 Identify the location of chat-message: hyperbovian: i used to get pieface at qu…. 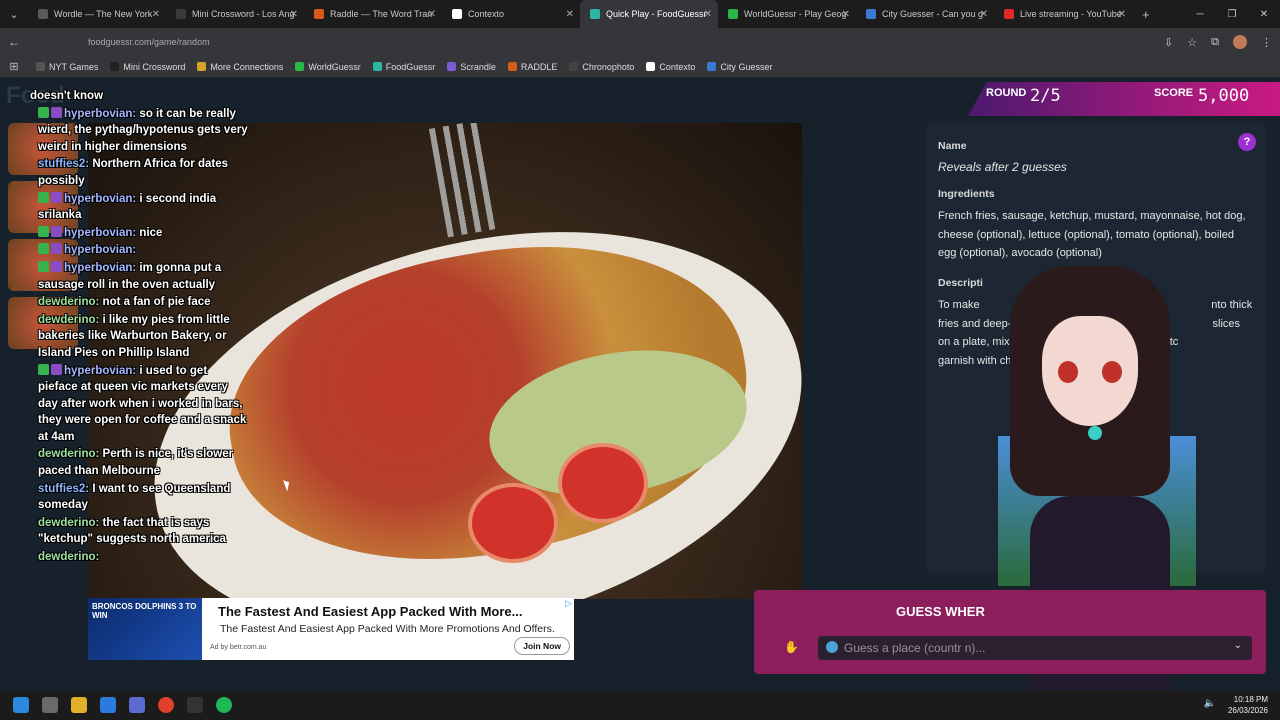
(128, 404).